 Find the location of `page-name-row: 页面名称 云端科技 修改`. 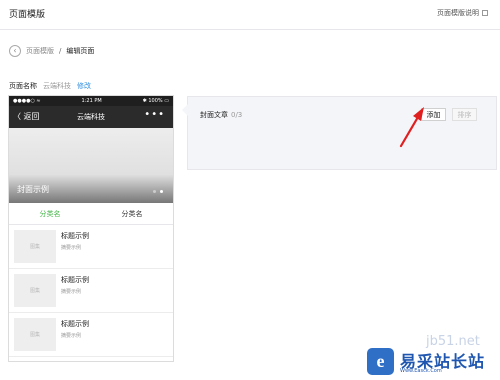

page-name-row: 页面名称 云端科技 修改 is located at coordinates (50, 86).